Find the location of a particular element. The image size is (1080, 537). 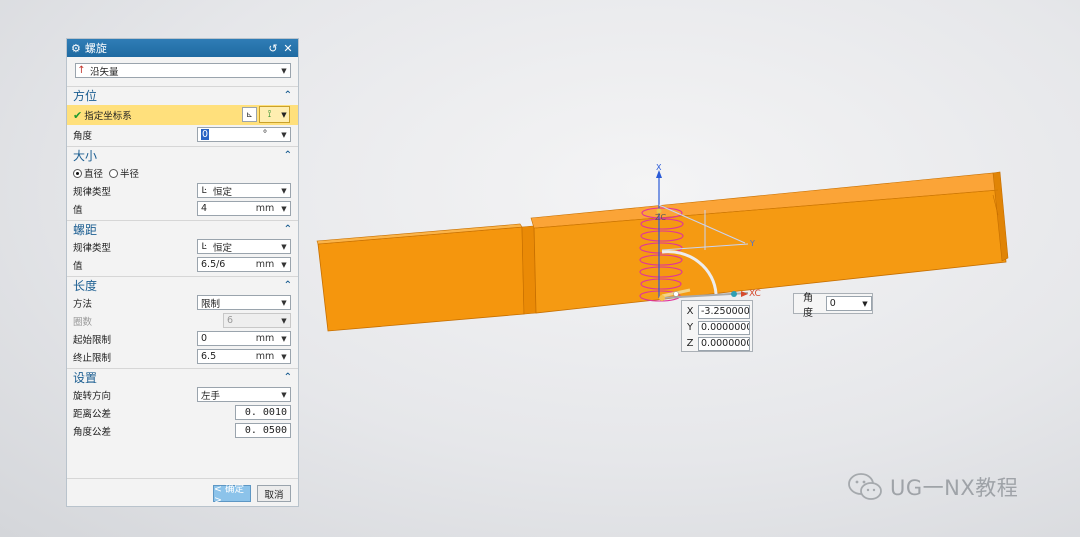

section-settings-title: 设置 is located at coordinates (85, 378).